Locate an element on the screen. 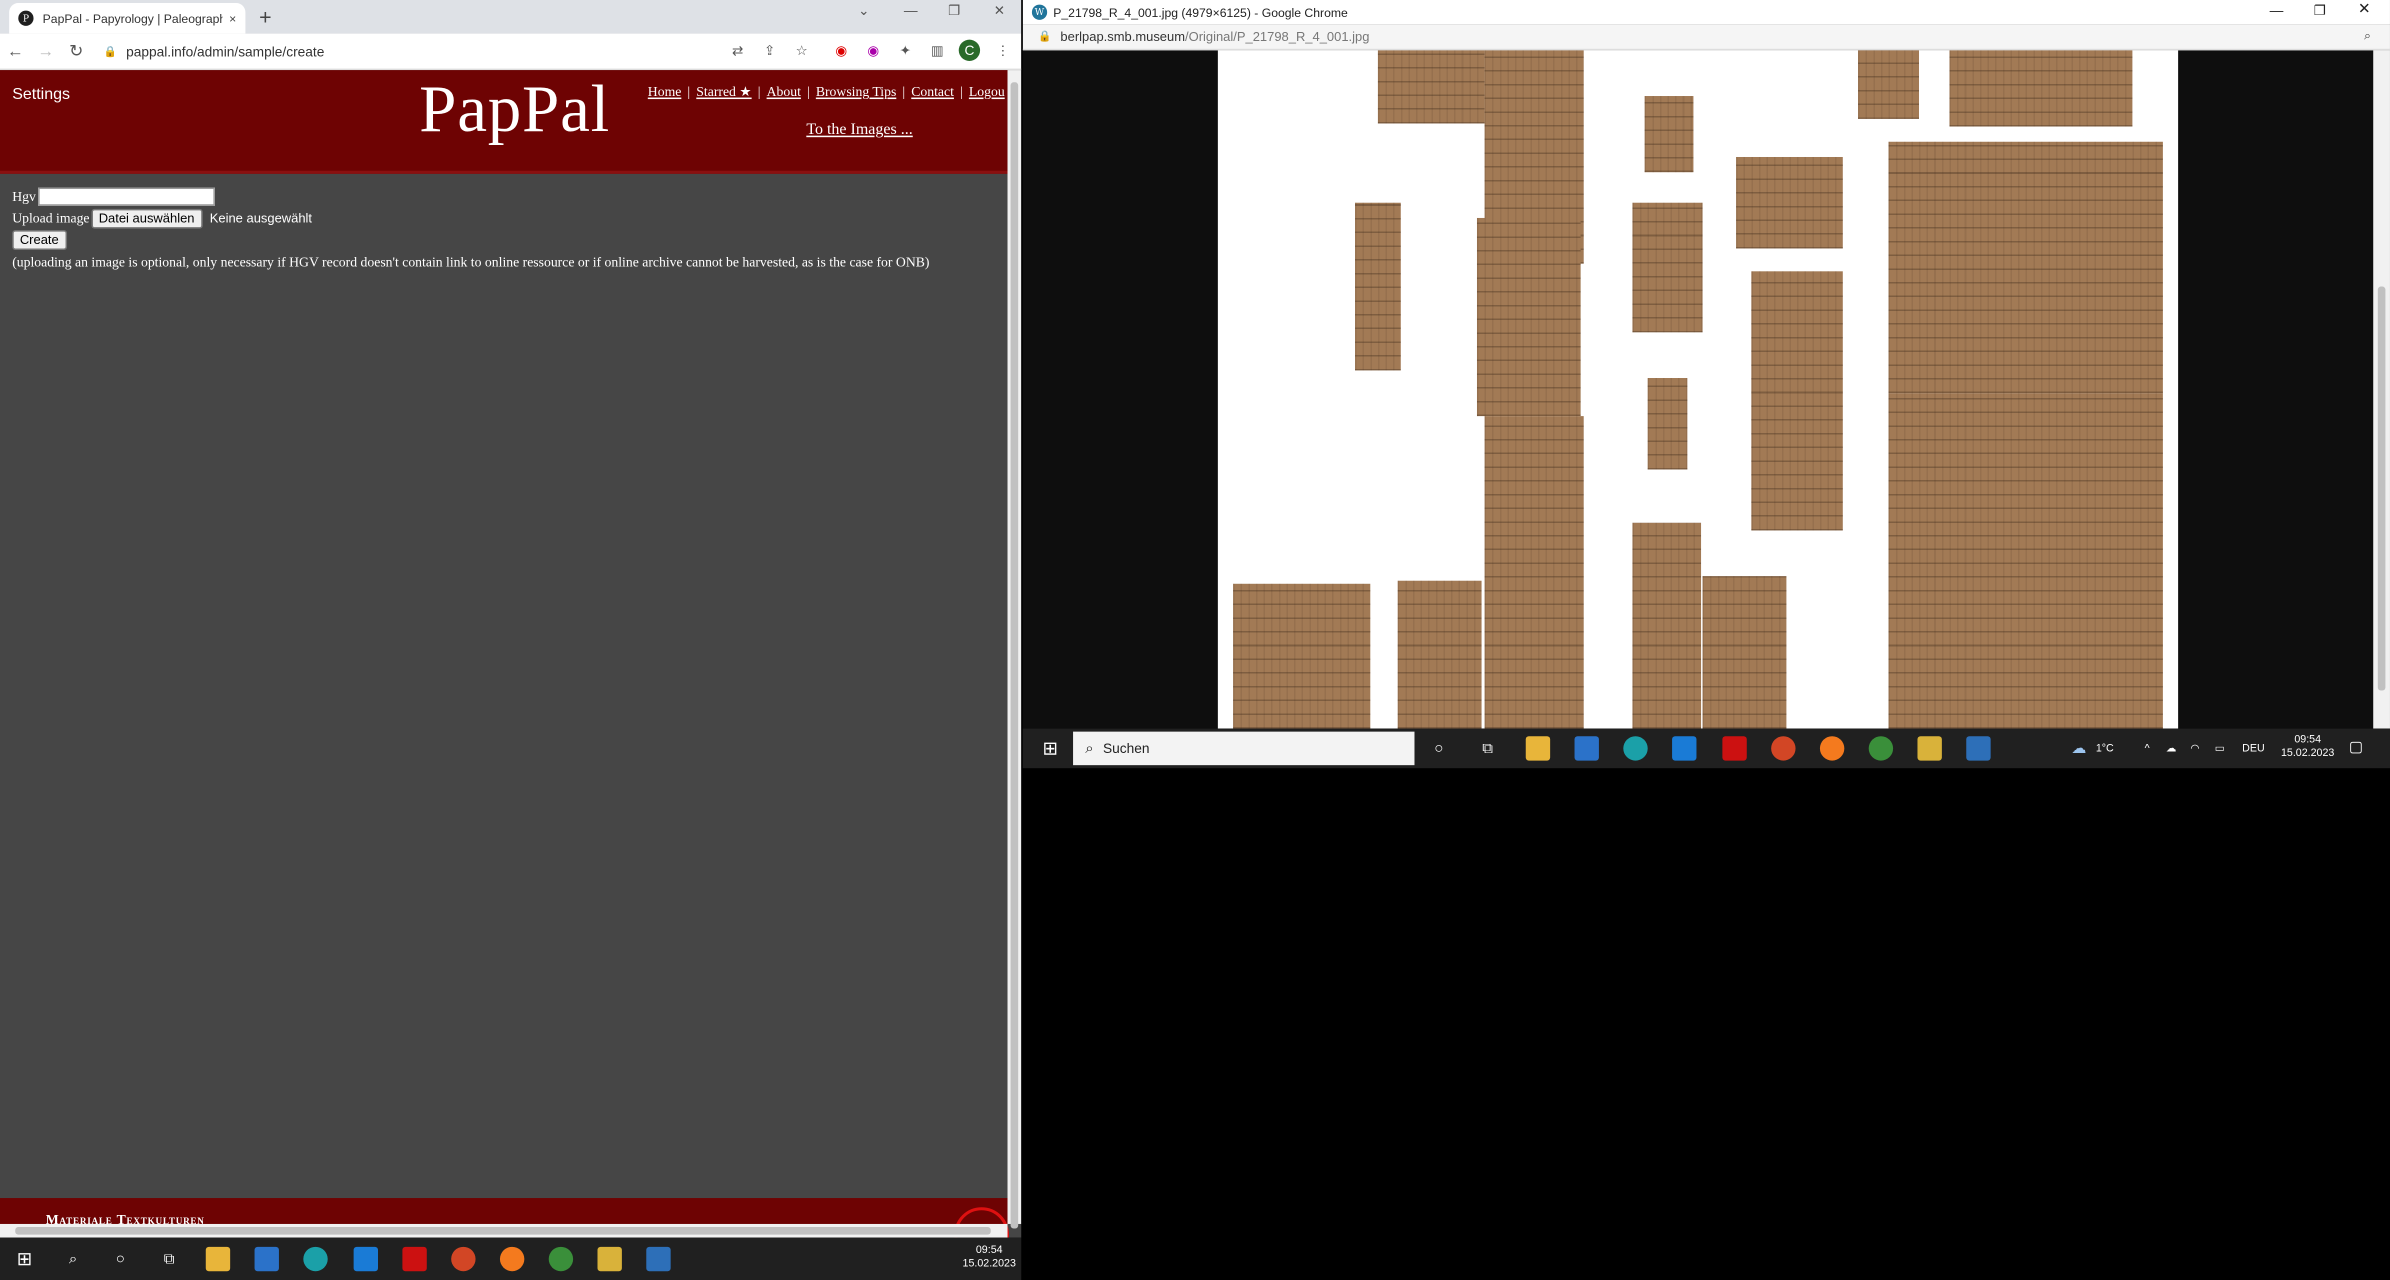  notifications-icon: ▢ is located at coordinates (2356, 747).